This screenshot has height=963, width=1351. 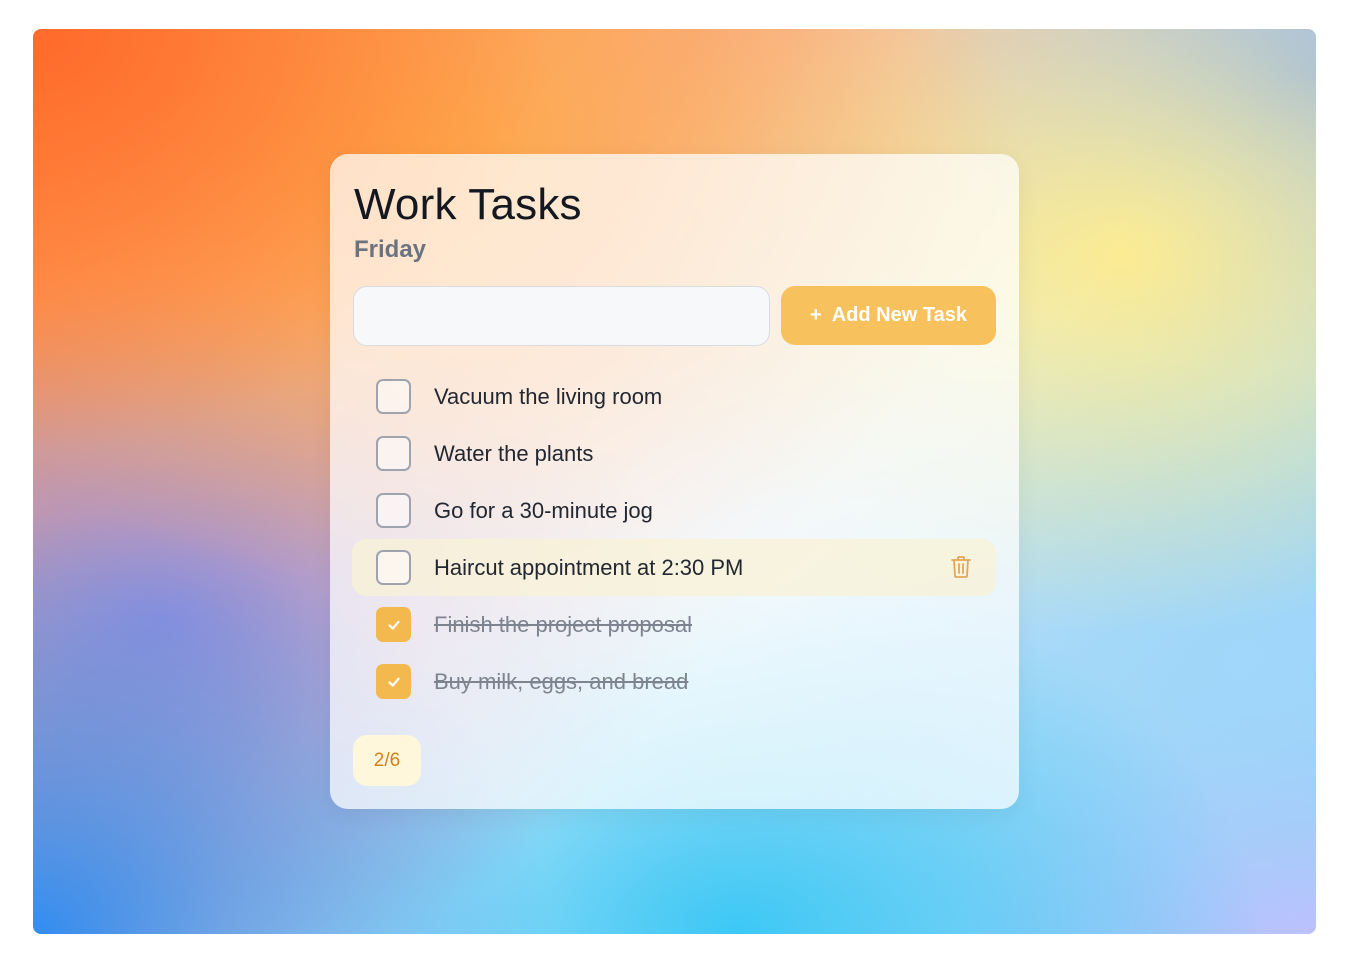 What do you see at coordinates (674, 453) in the screenshot?
I see `task-item: Water the plants` at bounding box center [674, 453].